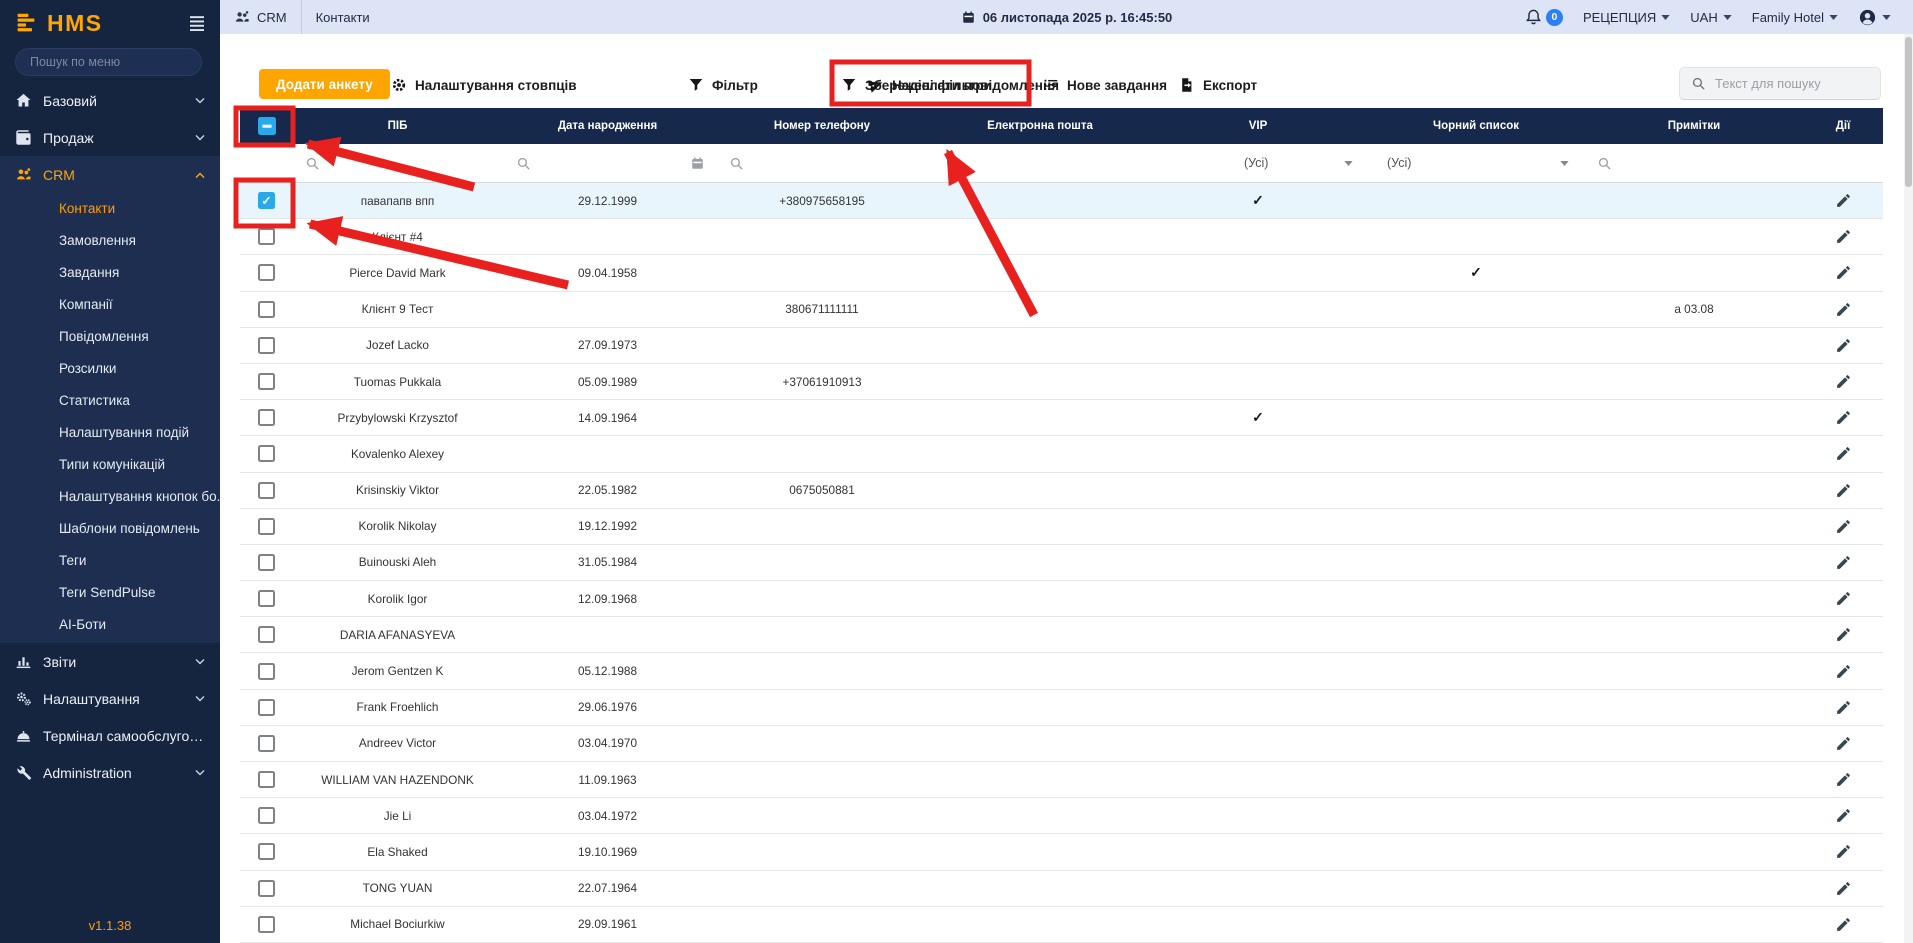  Describe the element at coordinates (607, 163) in the screenshot. I see `filter-dob` at that location.